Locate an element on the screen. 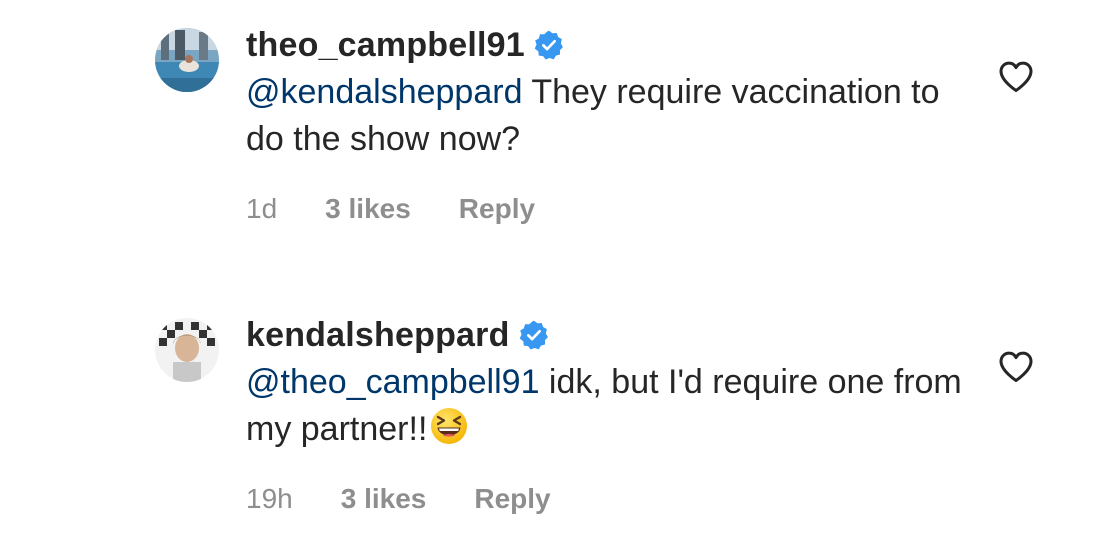  mention-link: @theo_campbell91 is located at coordinates (392, 382).